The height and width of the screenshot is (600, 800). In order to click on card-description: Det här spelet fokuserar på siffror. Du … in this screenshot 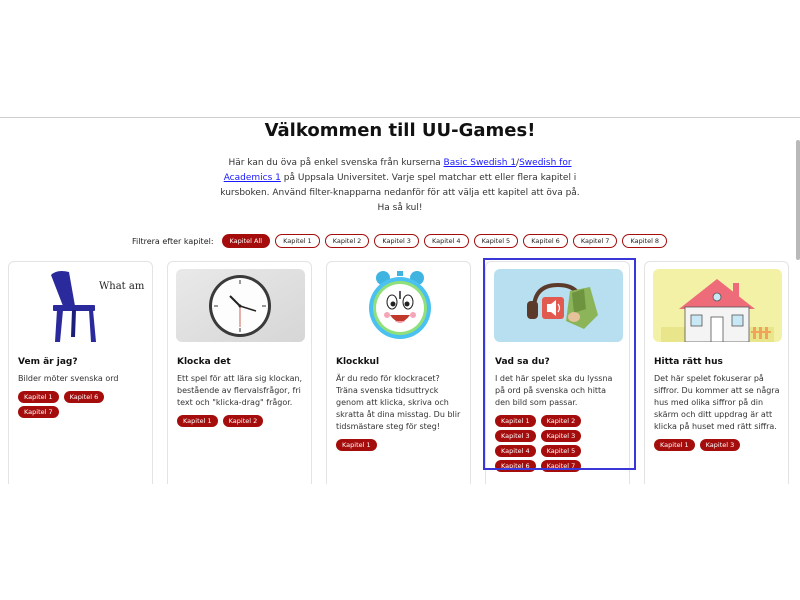, I will do `click(717, 402)`.